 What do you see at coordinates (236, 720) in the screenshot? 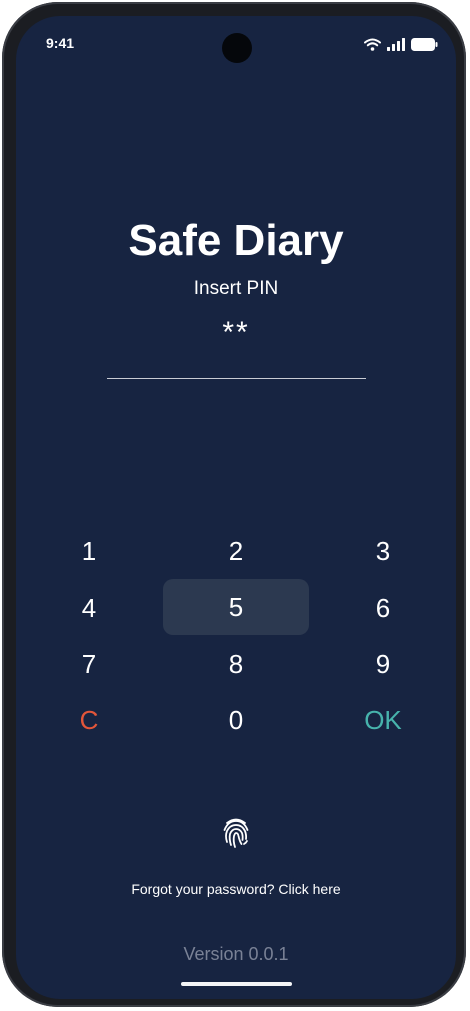
I see `key-0: 0` at bounding box center [236, 720].